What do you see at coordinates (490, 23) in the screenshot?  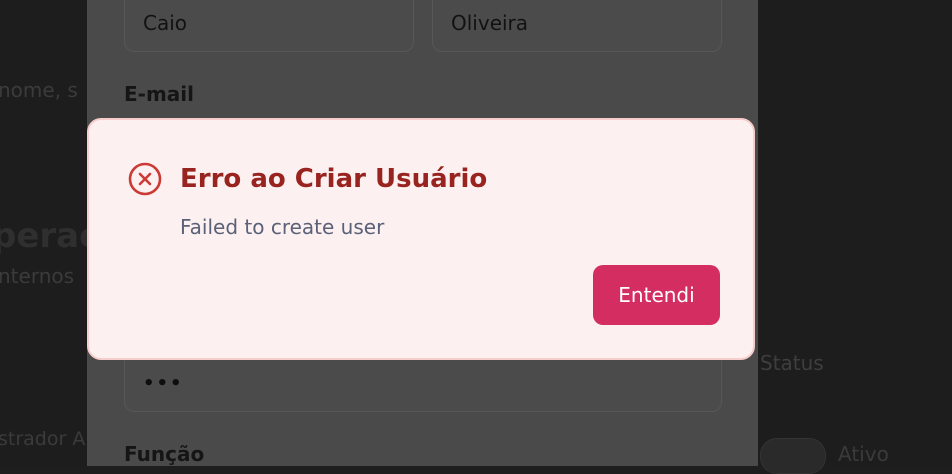 I see `last-name-value: Oliveira` at bounding box center [490, 23].